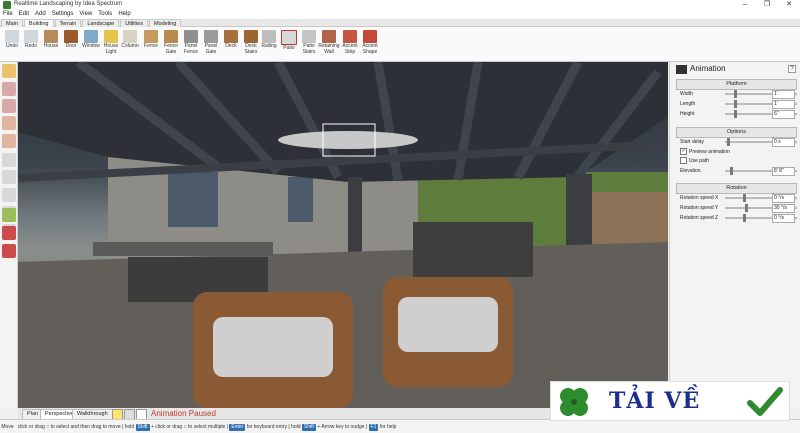  Describe the element at coordinates (71, 36) in the screenshot. I see `door-icon` at that location.